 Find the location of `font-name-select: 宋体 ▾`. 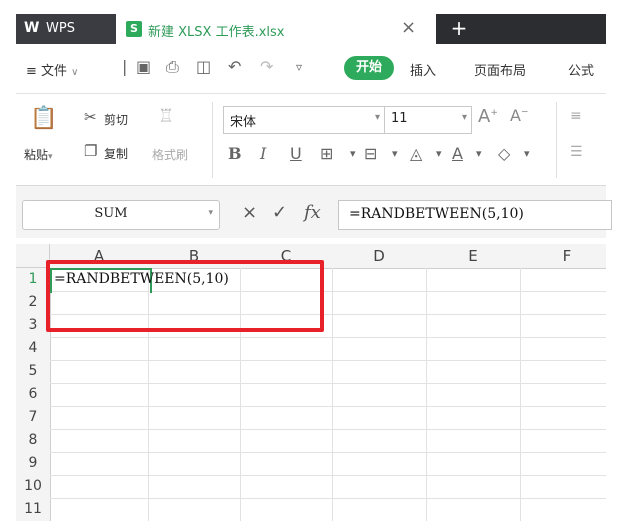

font-name-select: 宋体 ▾ is located at coordinates (304, 120).